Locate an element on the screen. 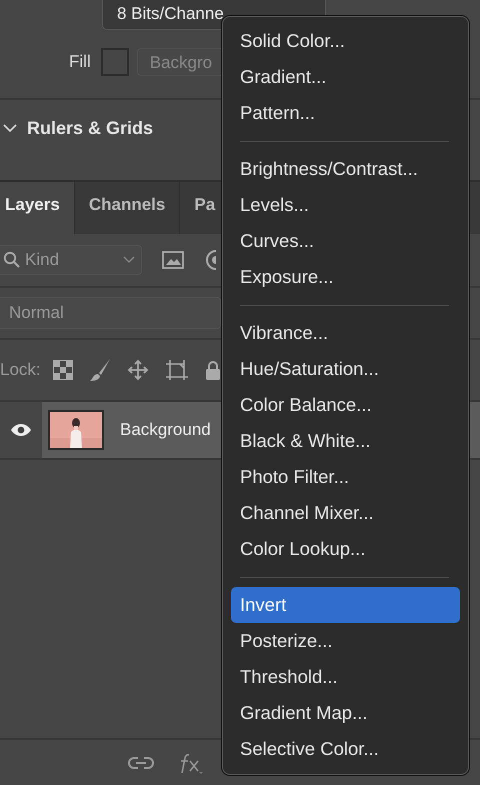 The image size is (480, 785). fill-swatch is located at coordinates (114, 62).